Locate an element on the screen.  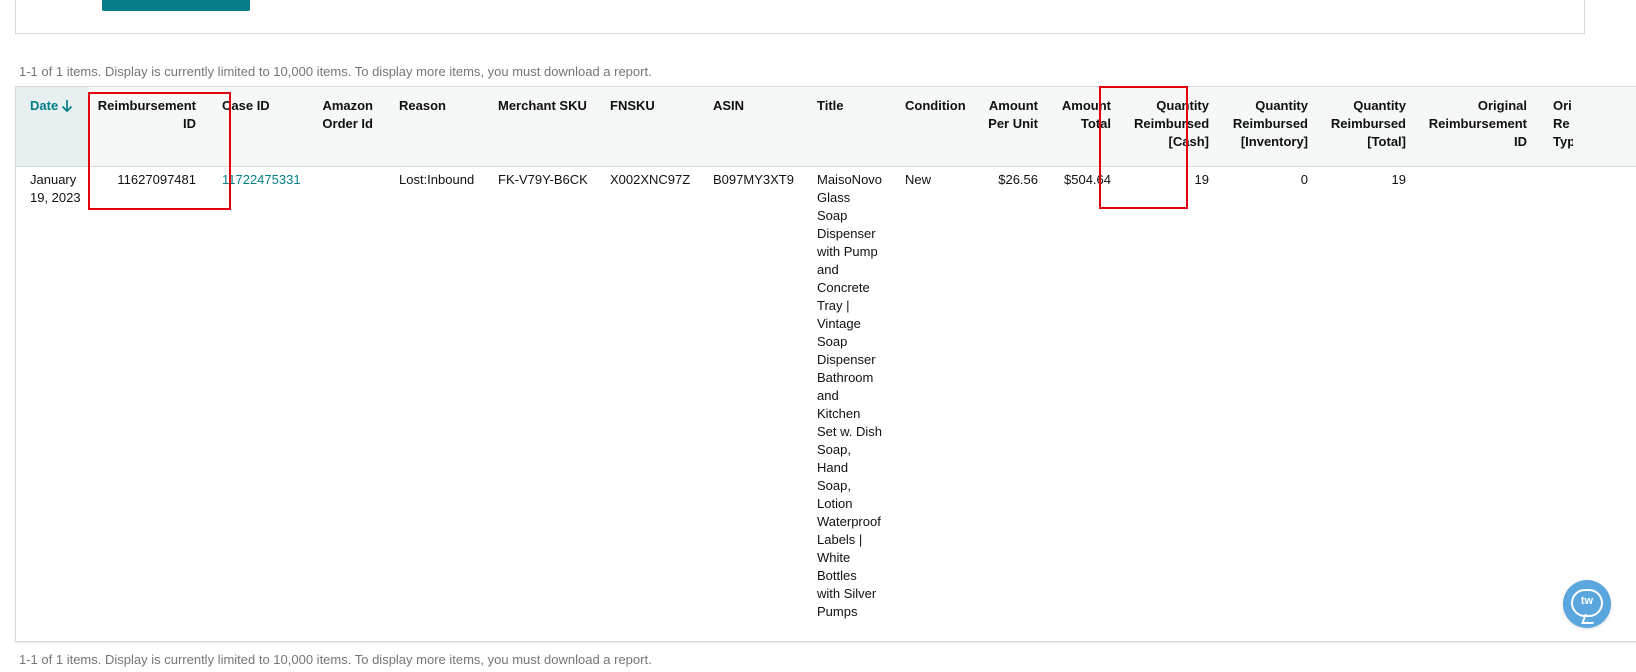
chat-bubble-tail is located at coordinates (1589, 619).